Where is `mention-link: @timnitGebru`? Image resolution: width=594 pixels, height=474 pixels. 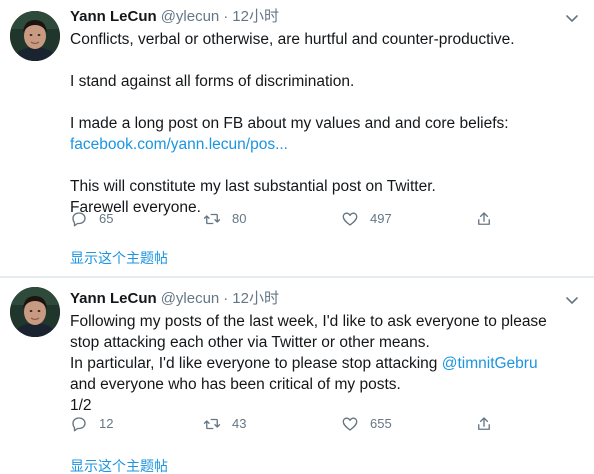 mention-link: @timnitGebru is located at coordinates (490, 363).